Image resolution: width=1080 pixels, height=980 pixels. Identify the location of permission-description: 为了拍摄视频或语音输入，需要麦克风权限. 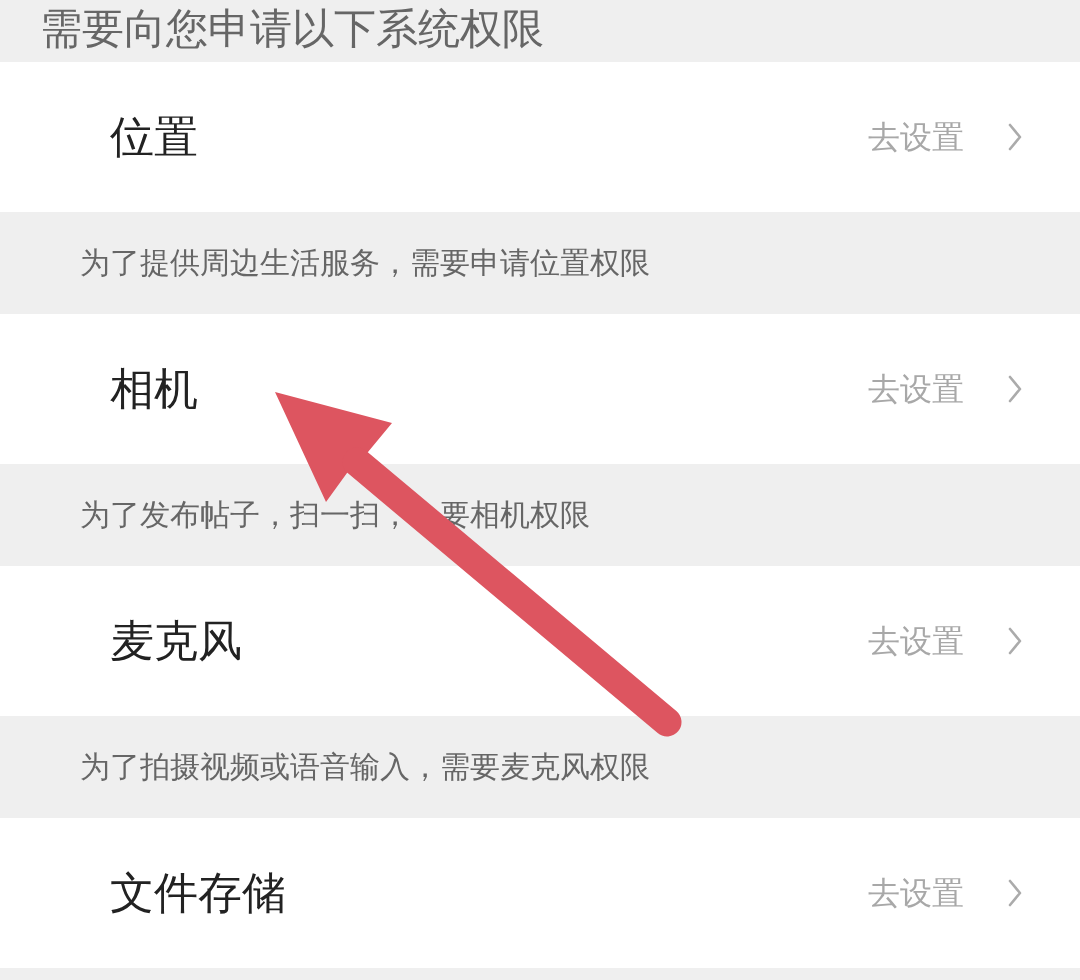
(365, 767).